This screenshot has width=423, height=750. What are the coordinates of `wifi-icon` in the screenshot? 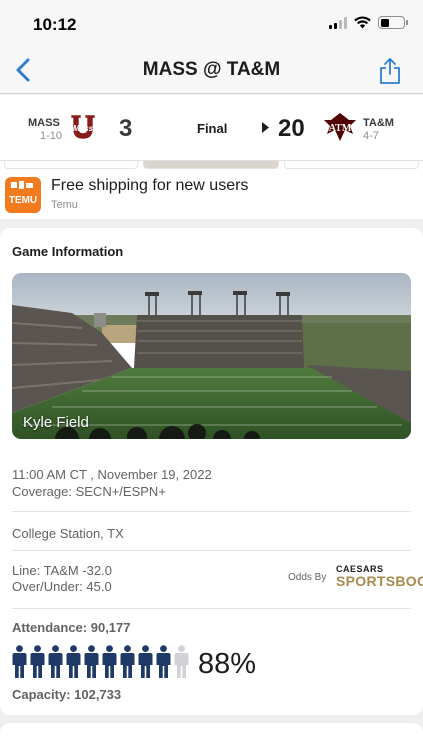 It's located at (362, 22).